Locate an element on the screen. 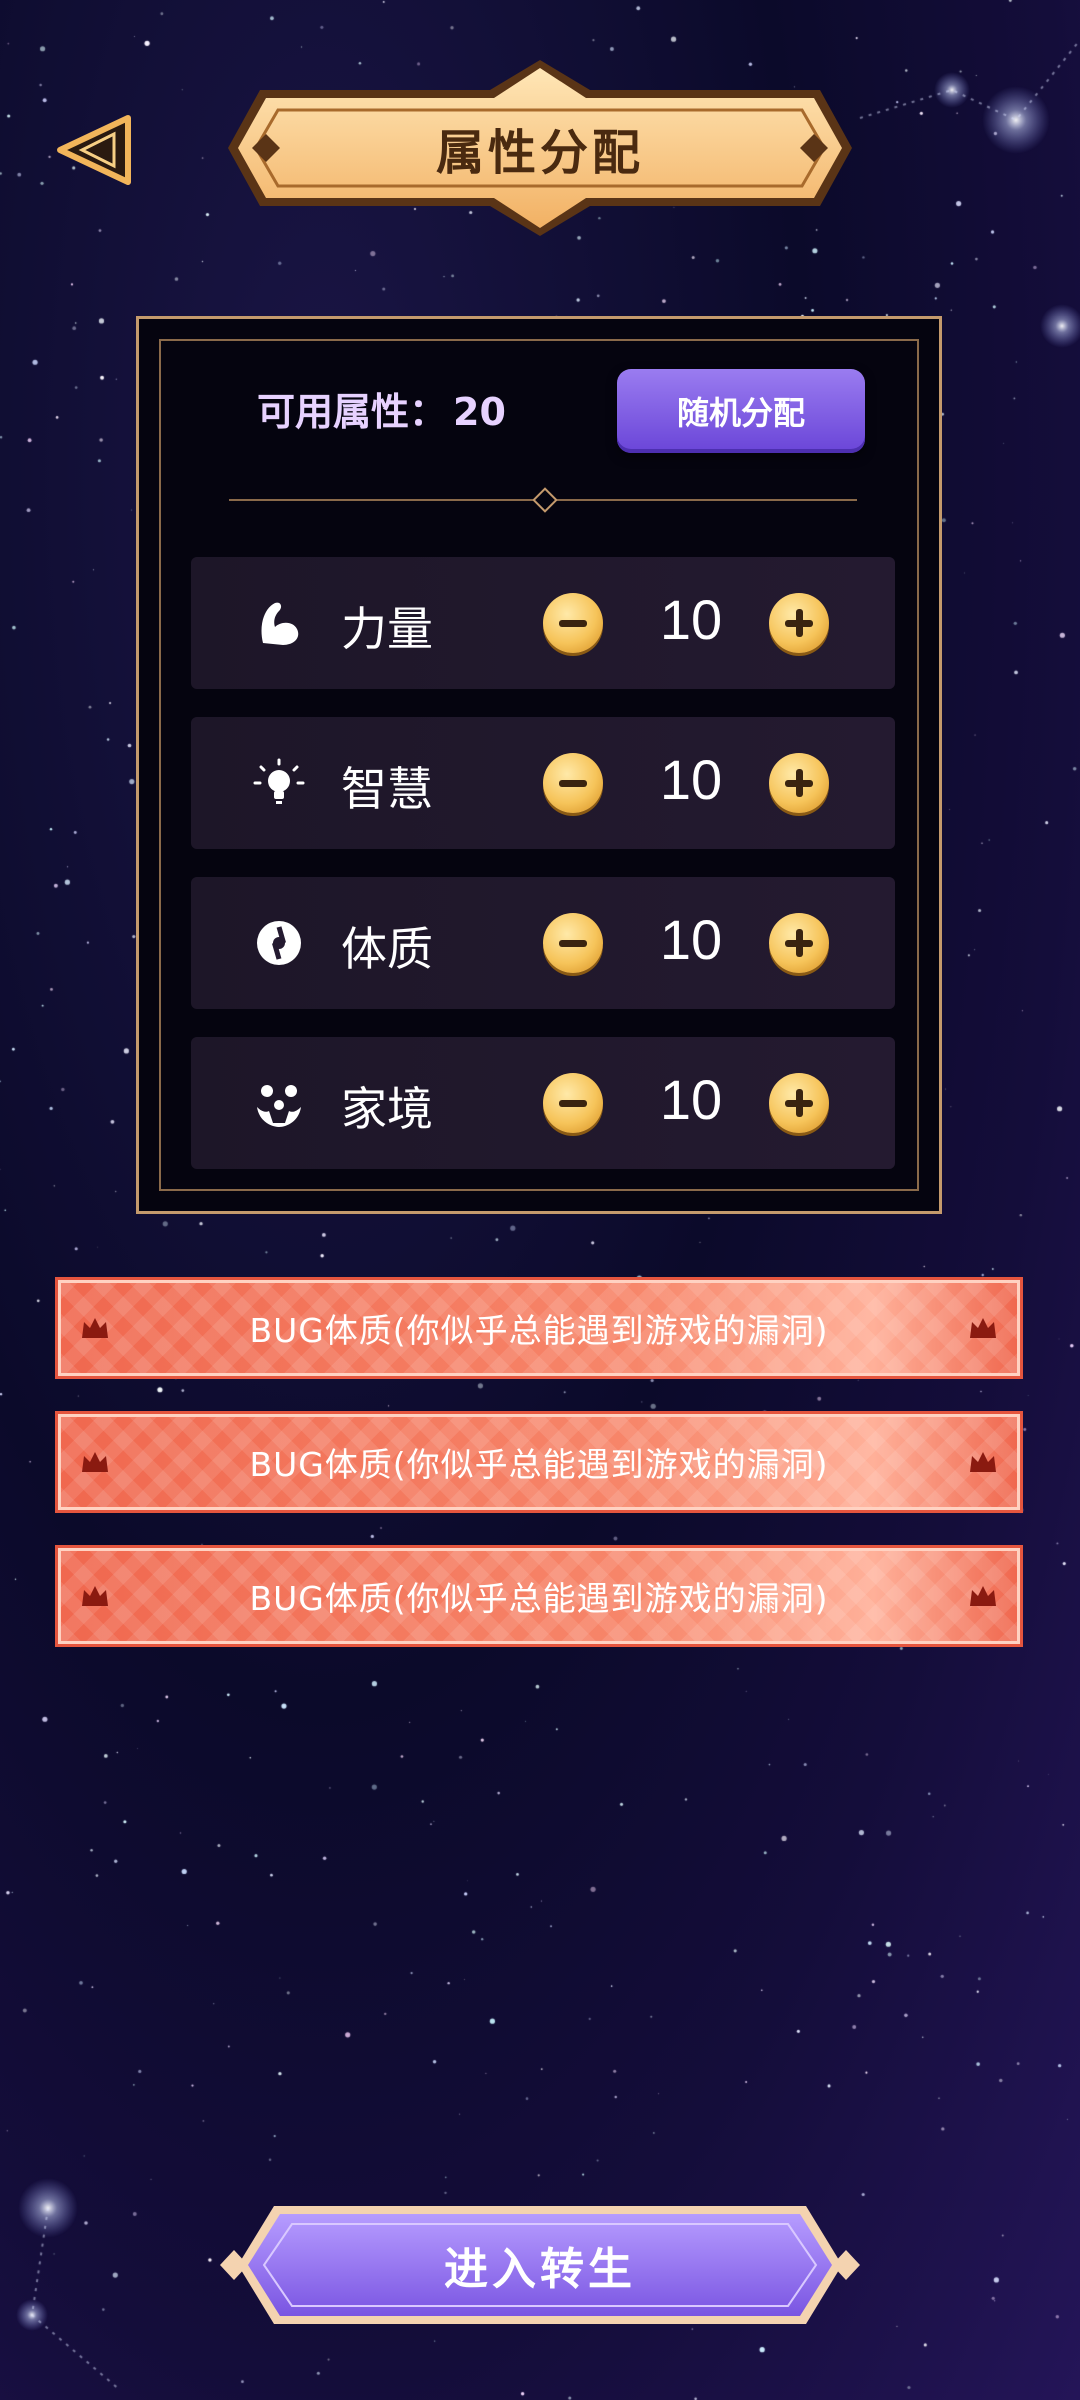 The image size is (1080, 2400). body-icon is located at coordinates (279, 943).